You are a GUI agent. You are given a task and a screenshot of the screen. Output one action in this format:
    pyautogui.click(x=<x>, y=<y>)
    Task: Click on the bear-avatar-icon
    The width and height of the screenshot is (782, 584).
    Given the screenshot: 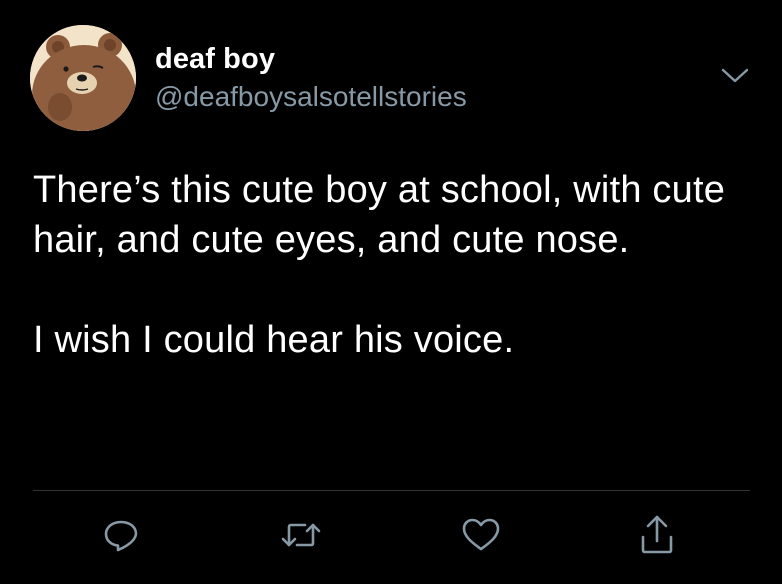 What is the action you would take?
    pyautogui.click(x=83, y=78)
    